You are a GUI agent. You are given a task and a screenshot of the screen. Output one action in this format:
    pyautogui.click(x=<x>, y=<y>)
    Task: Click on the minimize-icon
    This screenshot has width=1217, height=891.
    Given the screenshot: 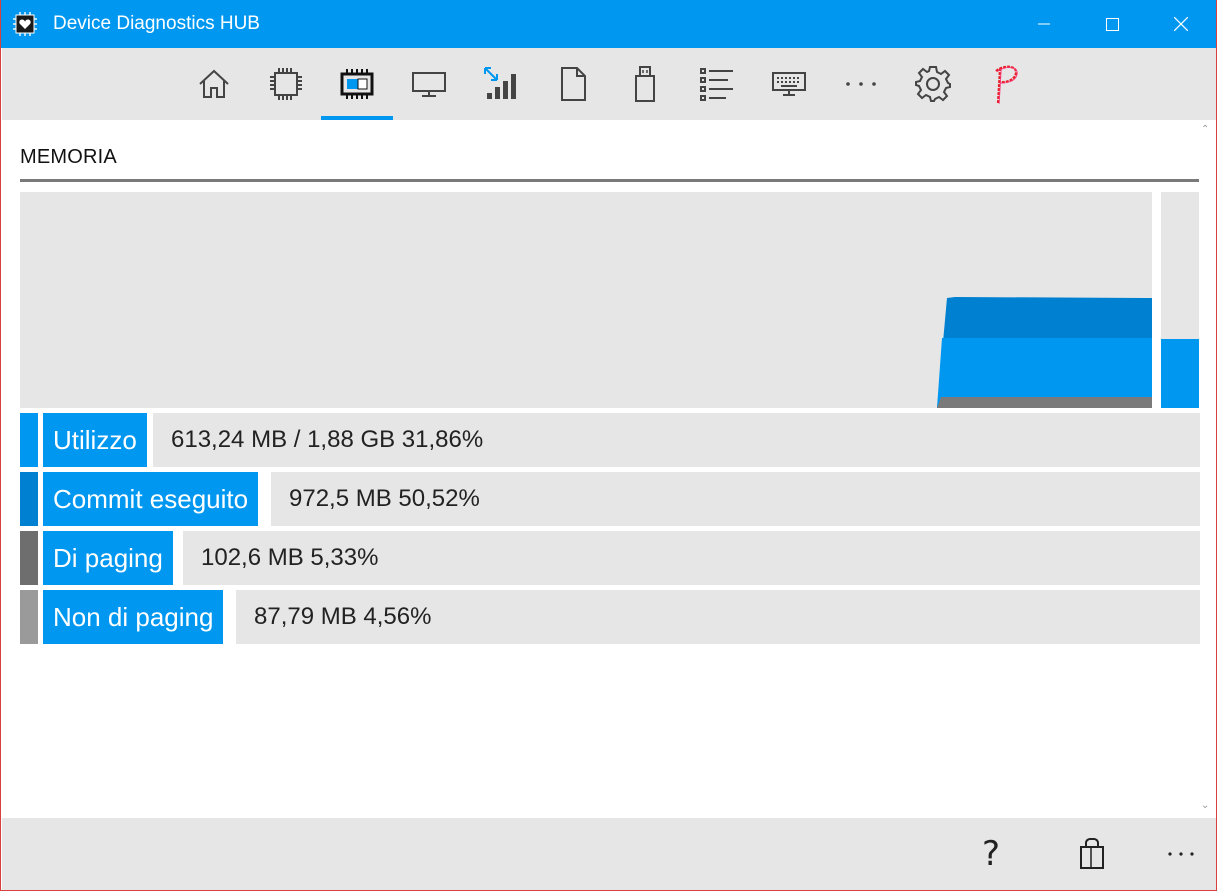 What is the action you would take?
    pyautogui.click(x=1044, y=24)
    